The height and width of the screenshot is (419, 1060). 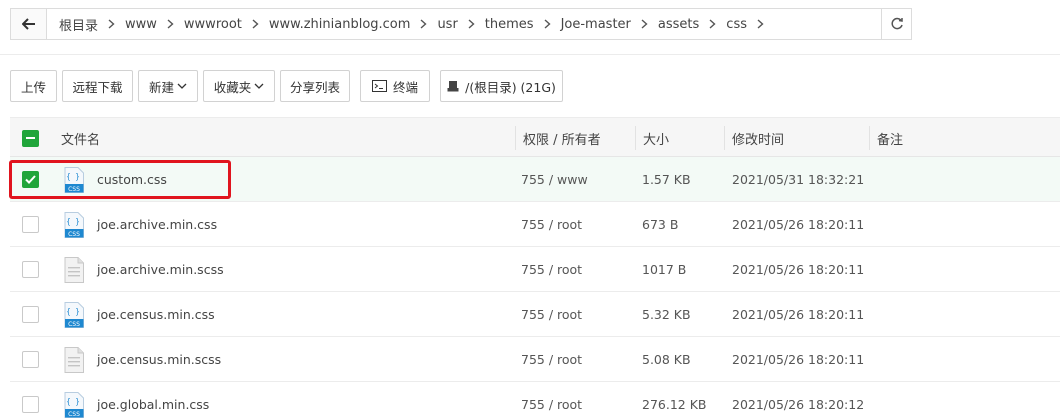 I want to click on disk-button: /(根目录) (21G), so click(x=501, y=86).